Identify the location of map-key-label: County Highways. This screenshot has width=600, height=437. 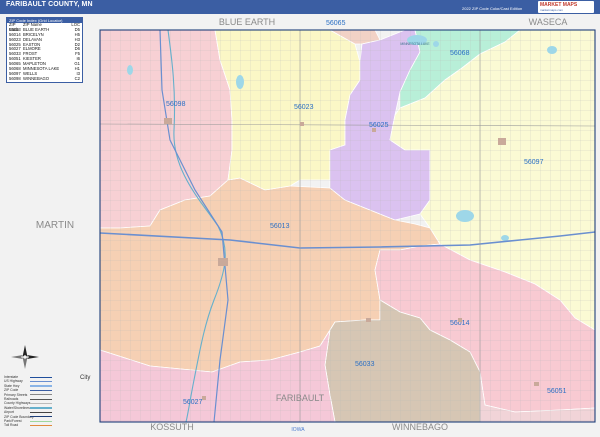
(17, 403).